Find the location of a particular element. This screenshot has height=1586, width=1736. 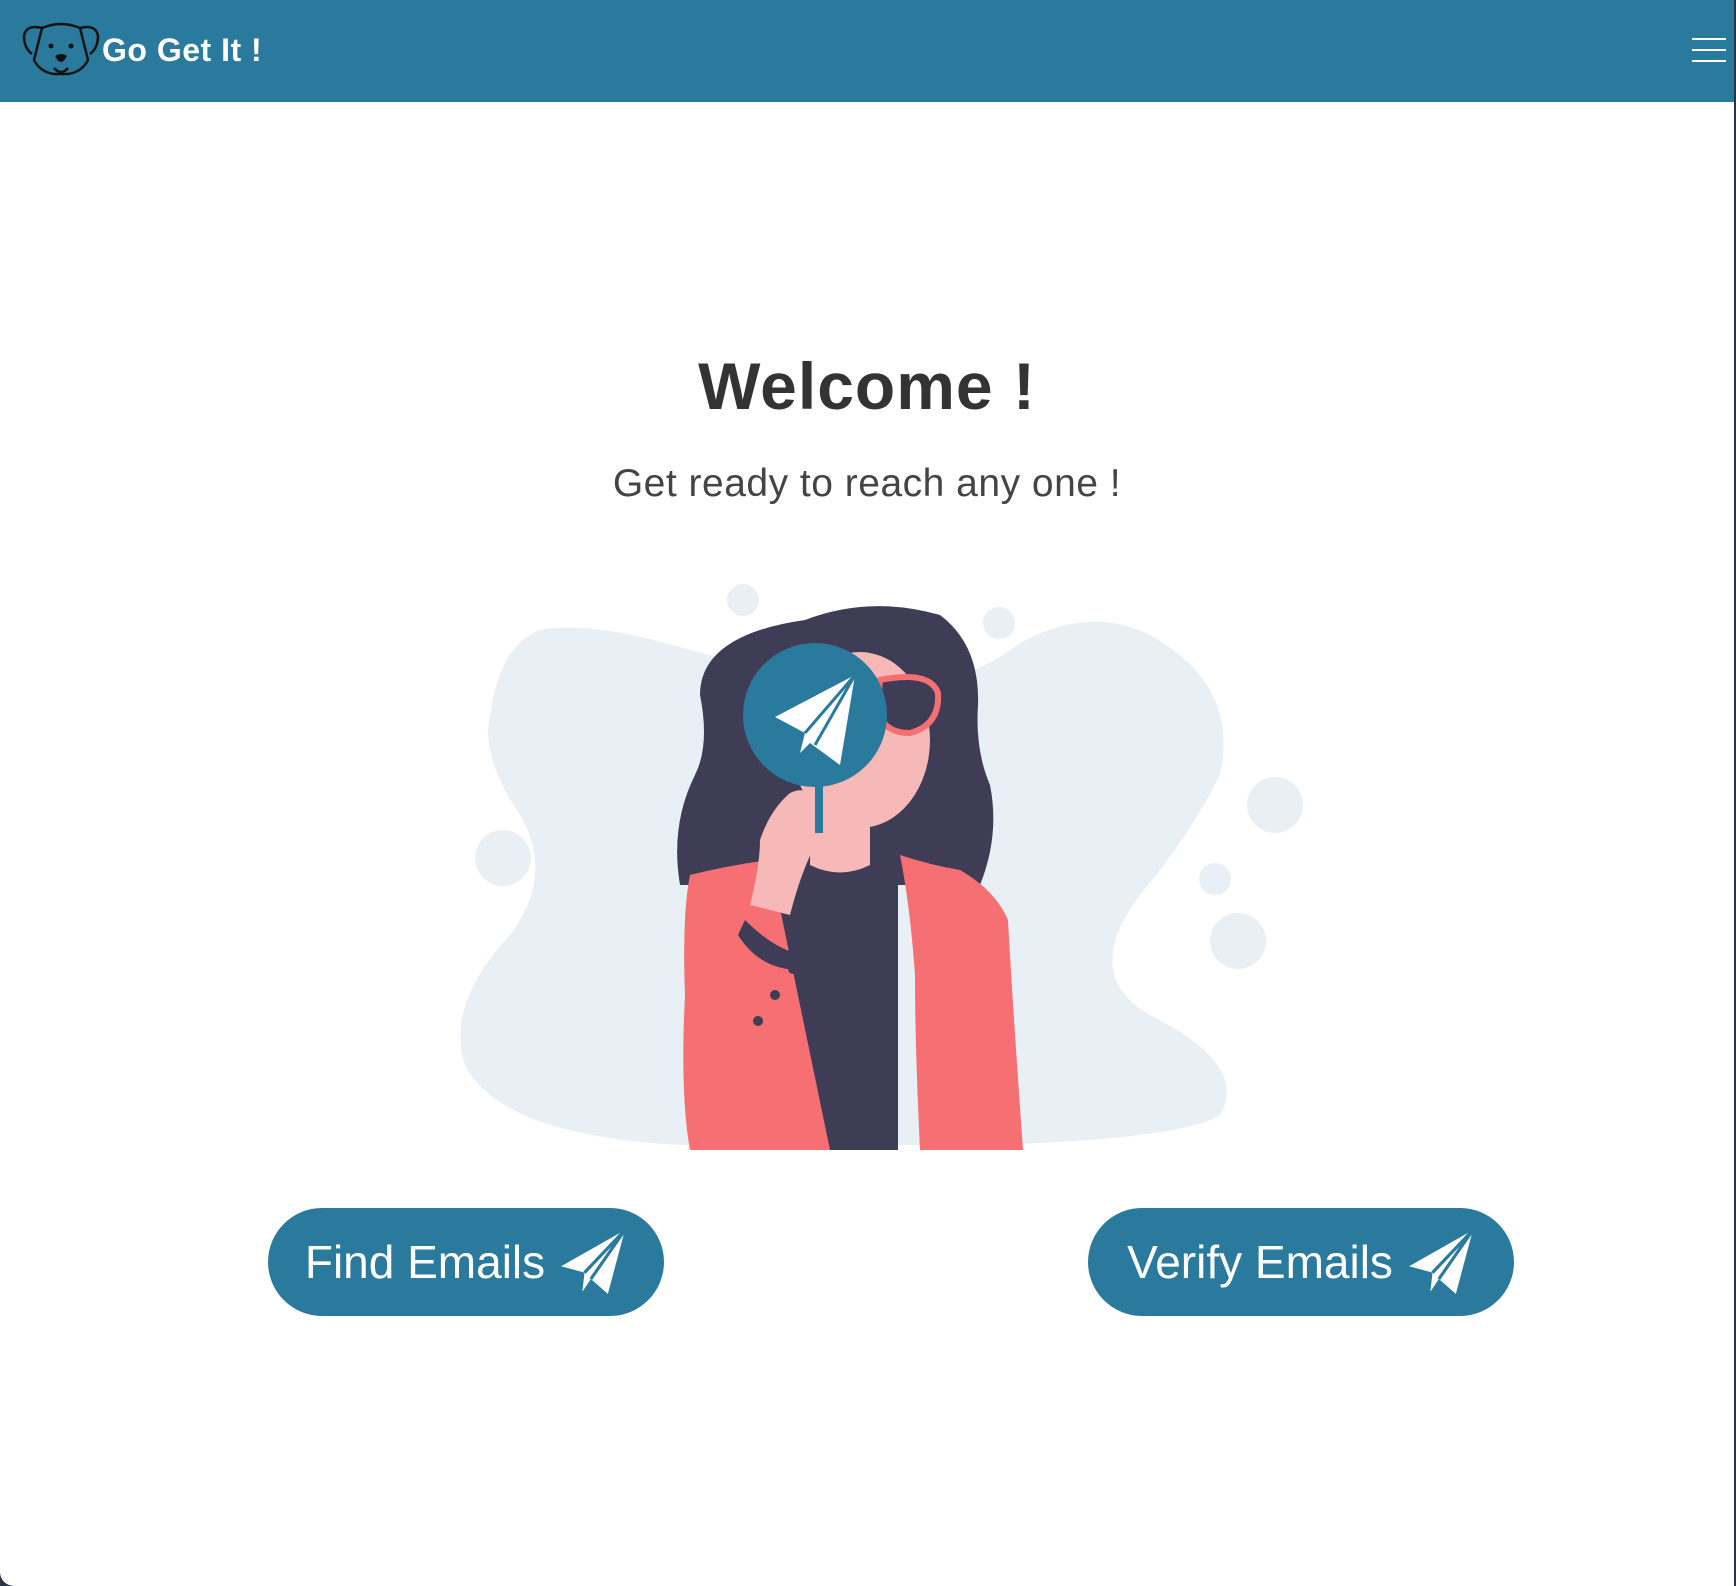

find-emails-button: Find Emails is located at coordinates (466, 1262).